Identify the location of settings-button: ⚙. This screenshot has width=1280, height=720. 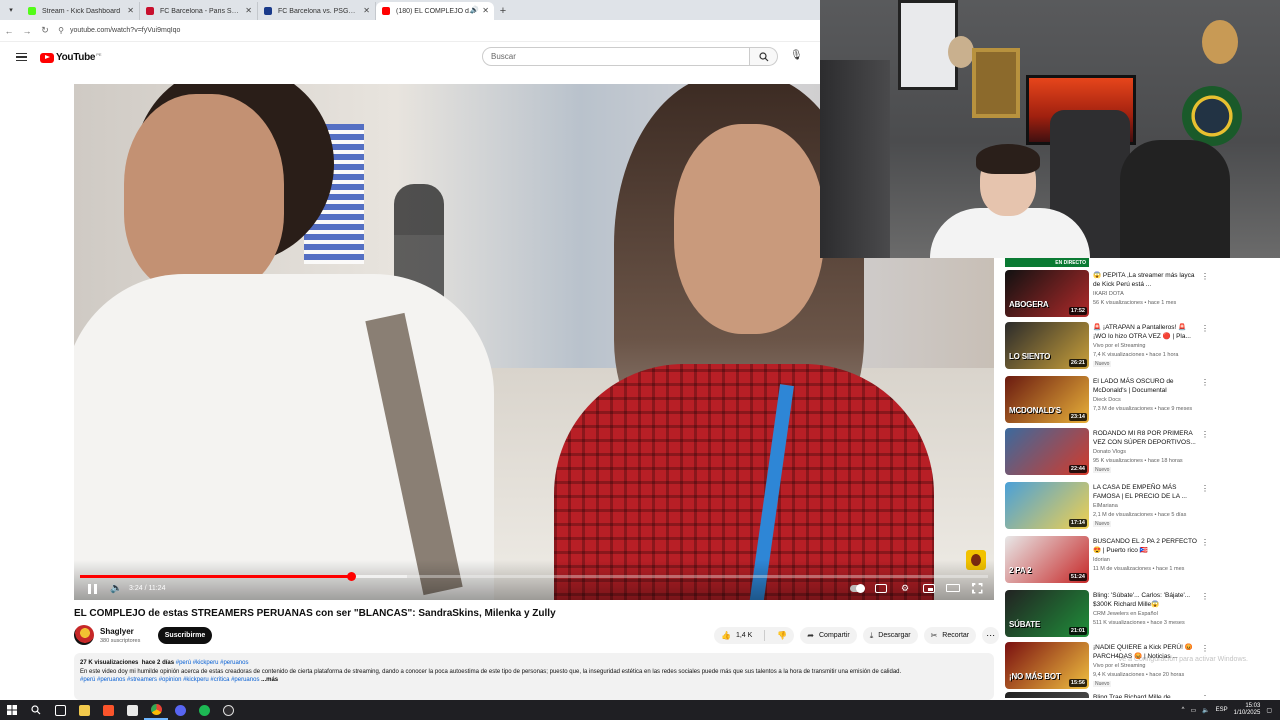
(905, 588).